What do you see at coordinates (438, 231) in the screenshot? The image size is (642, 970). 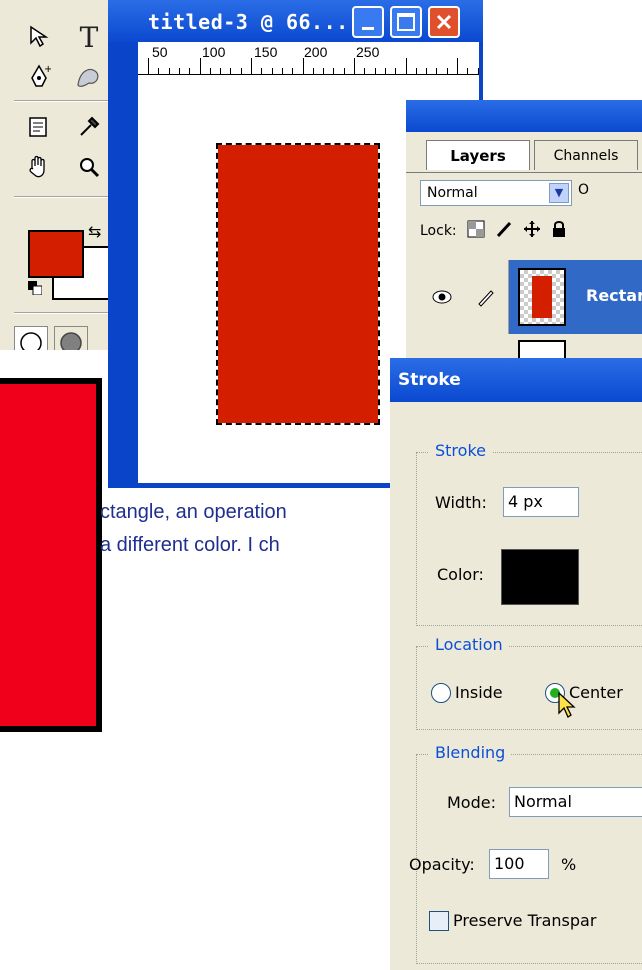 I see `lock-label: Lock:` at bounding box center [438, 231].